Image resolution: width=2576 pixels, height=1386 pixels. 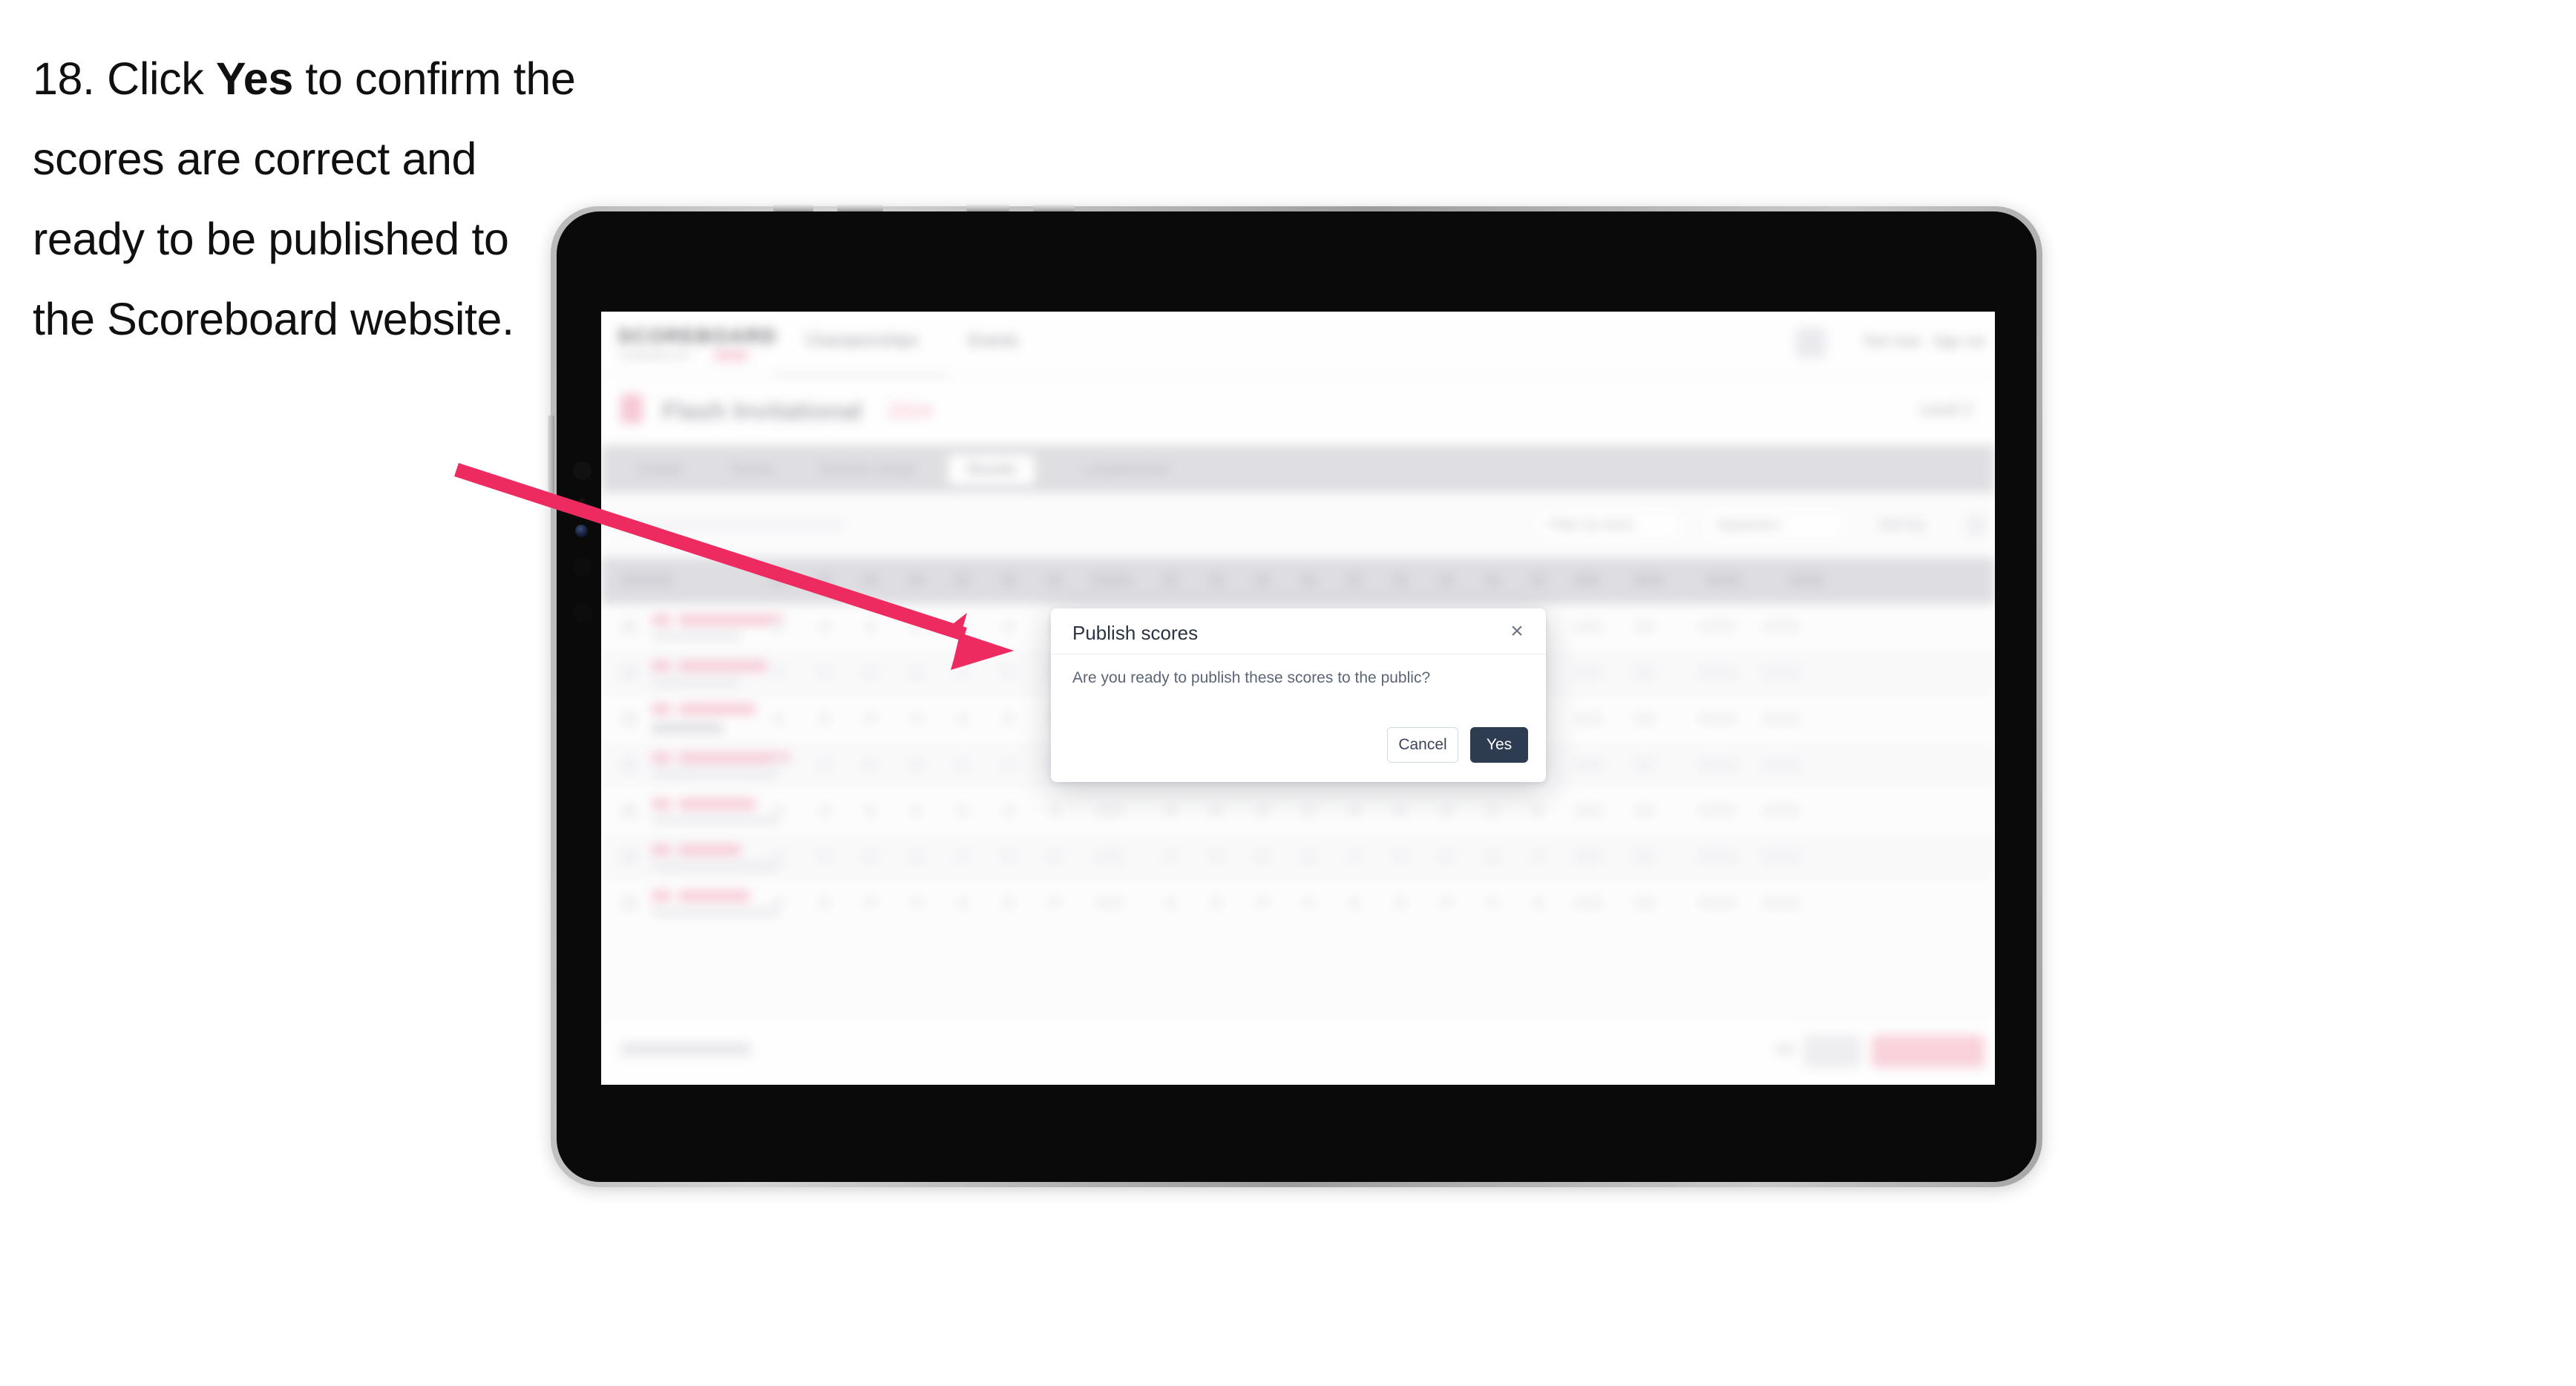 What do you see at coordinates (551, 461) in the screenshot?
I see `device-side-button` at bounding box center [551, 461].